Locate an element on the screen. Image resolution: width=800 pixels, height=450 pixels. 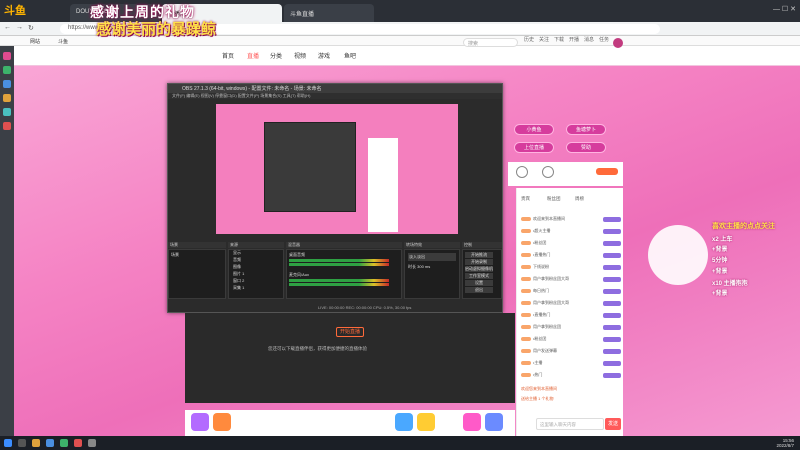
follow-title: 喜欢主播的点点关注 is located at coordinates (743, 226).